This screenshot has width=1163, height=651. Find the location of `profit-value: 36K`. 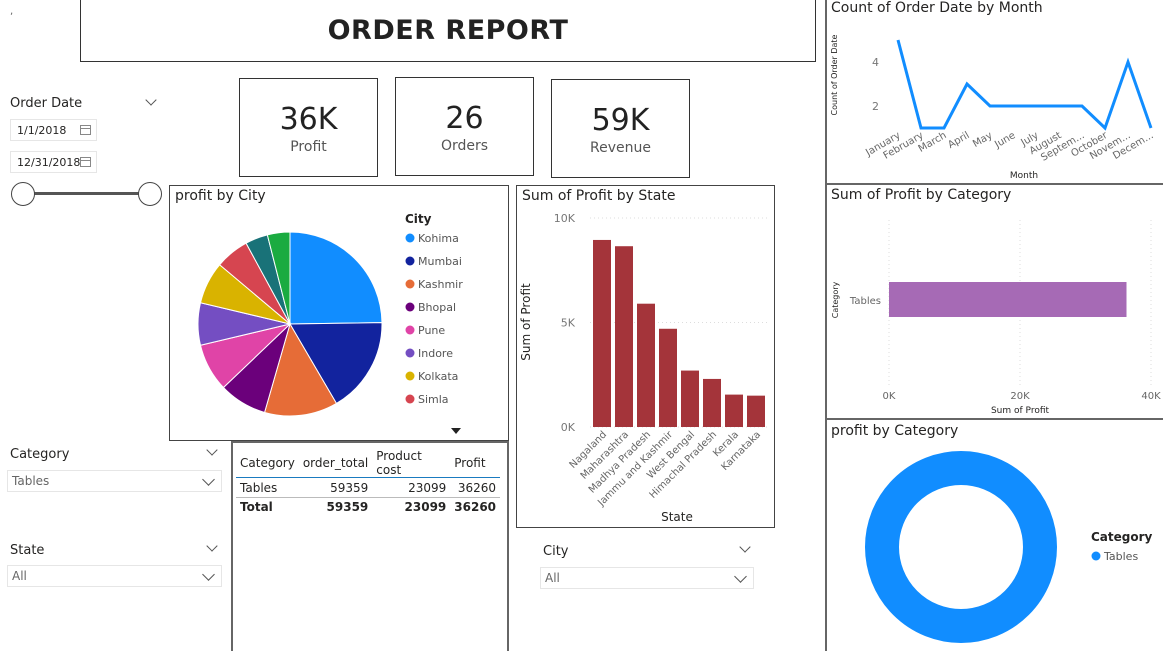

profit-value: 36K is located at coordinates (308, 119).